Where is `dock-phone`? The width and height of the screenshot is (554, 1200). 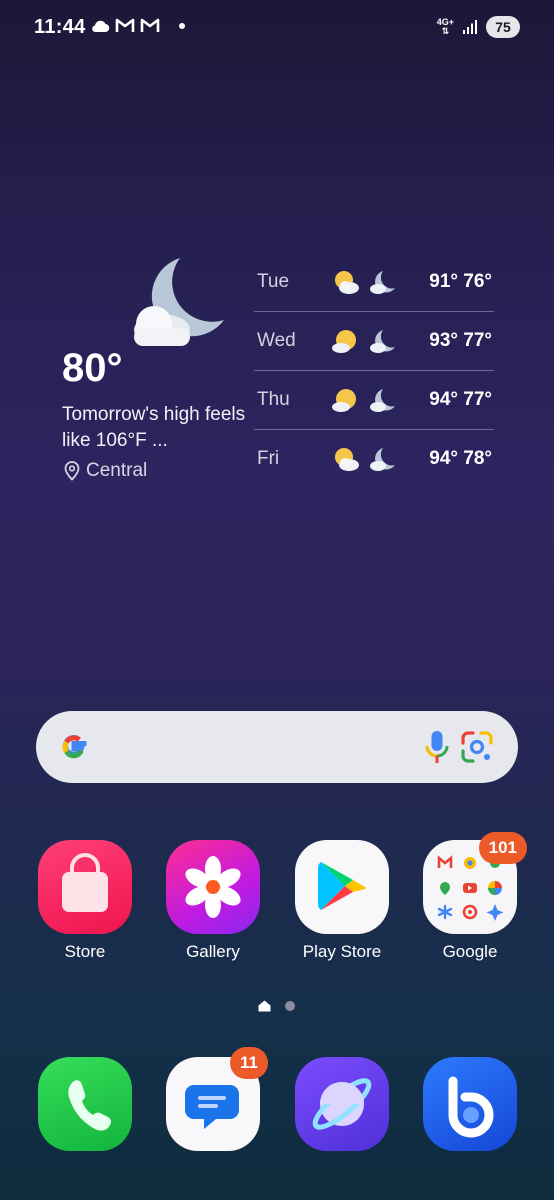 dock-phone is located at coordinates (85, 1104).